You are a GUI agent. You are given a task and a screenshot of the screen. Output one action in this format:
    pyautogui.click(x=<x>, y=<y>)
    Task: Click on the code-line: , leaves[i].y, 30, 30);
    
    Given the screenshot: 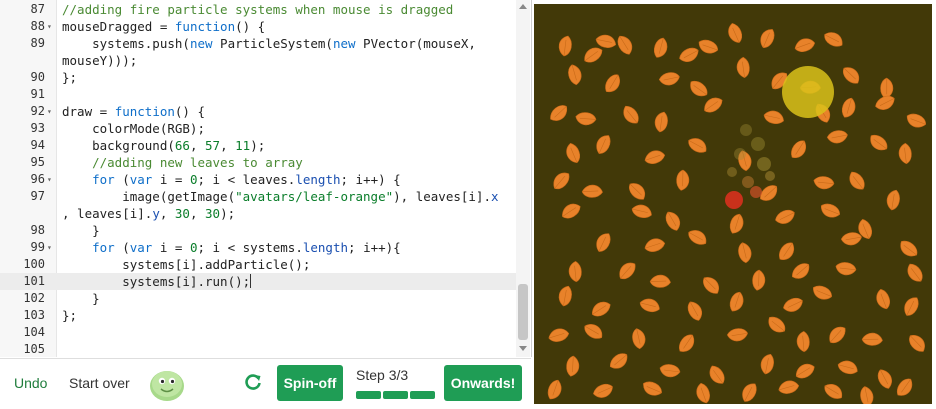 What is the action you would take?
    pyautogui.click(x=258, y=213)
    